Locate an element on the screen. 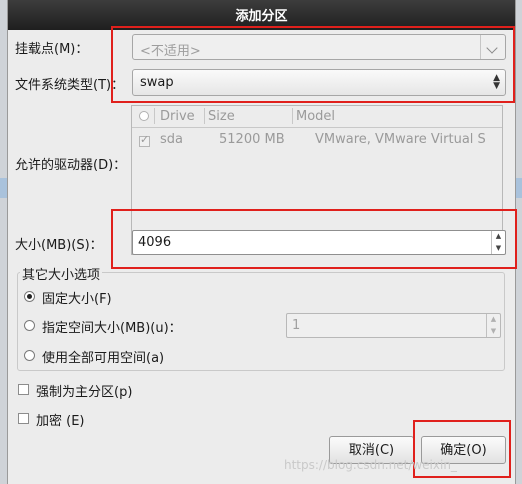  col-size: Size is located at coordinates (221, 116).